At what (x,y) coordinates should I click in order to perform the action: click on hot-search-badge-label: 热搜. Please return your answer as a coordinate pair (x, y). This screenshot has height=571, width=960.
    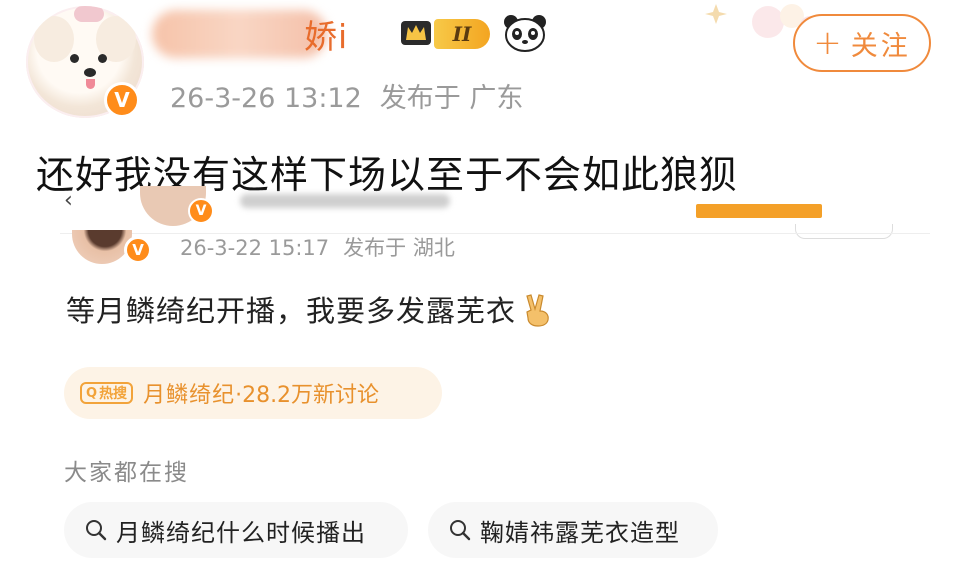
    Looking at the image, I should click on (113, 394).